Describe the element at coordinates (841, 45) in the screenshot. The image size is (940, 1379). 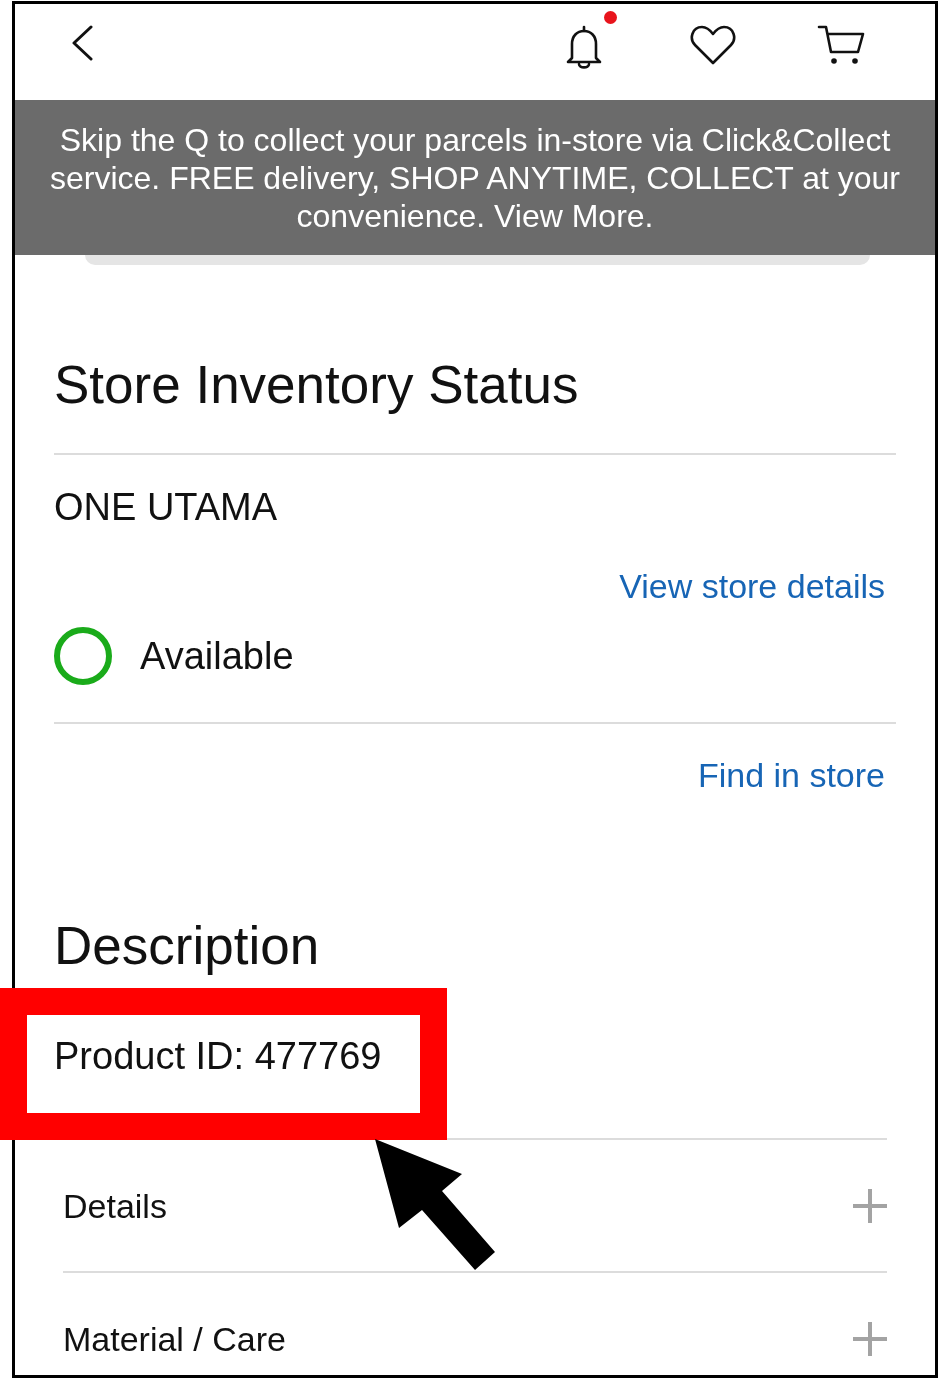
I see `cart-icon` at that location.